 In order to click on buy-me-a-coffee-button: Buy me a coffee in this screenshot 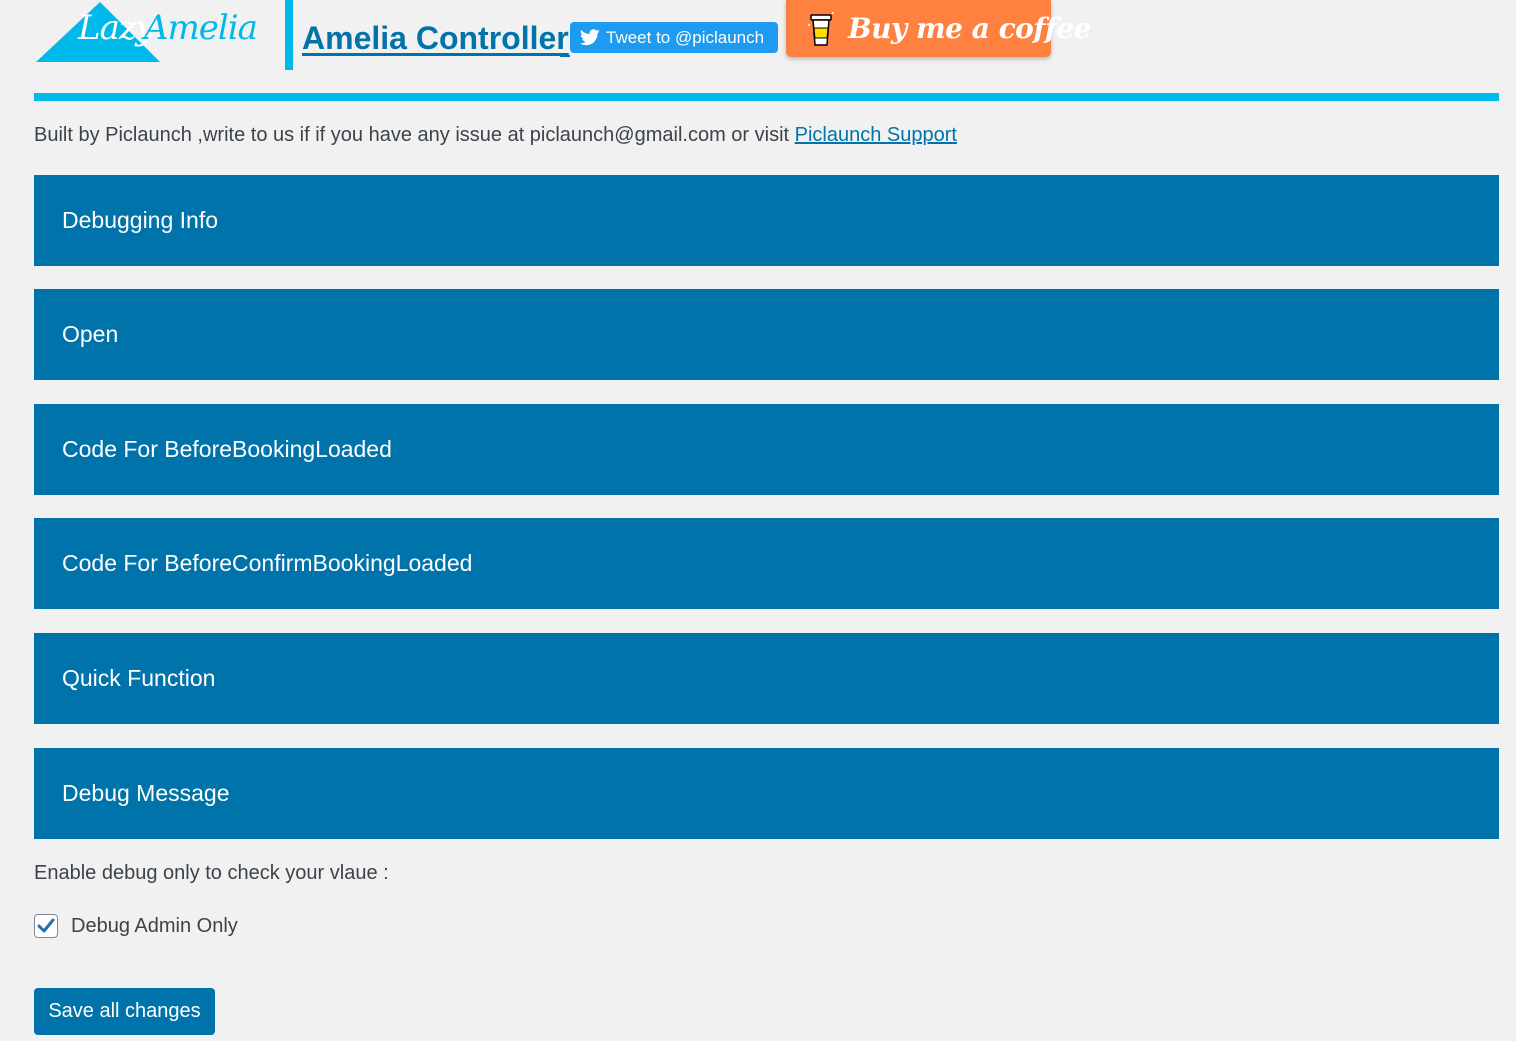, I will do `click(939, 28)`.